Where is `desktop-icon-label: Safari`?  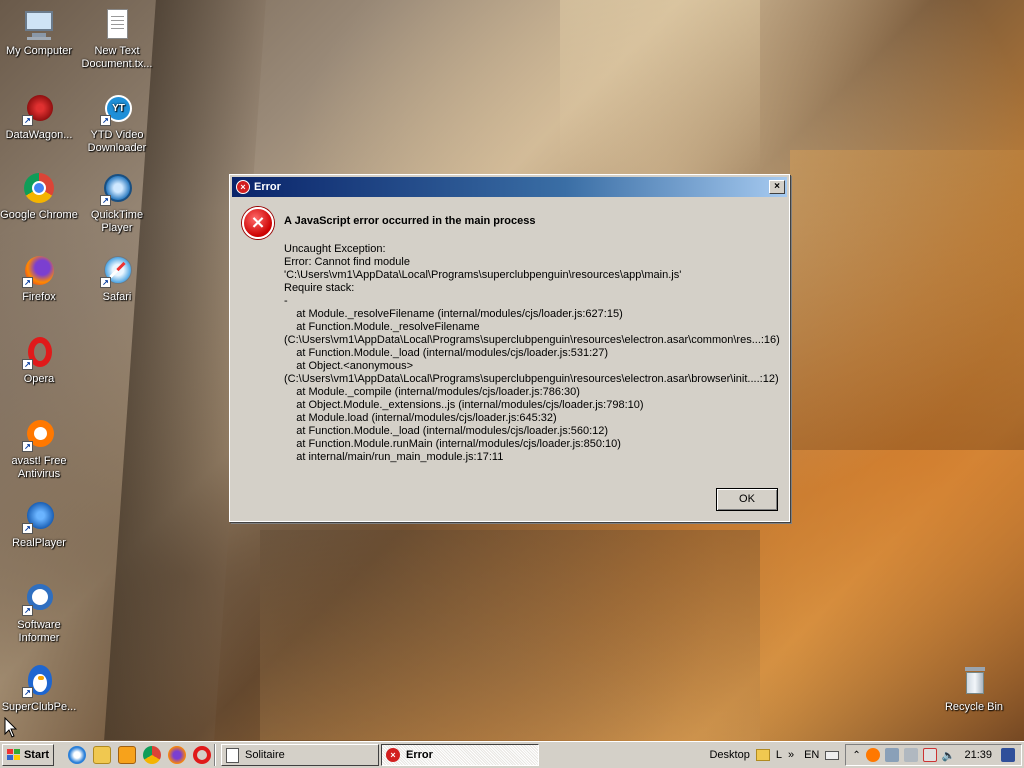
desktop-icon-label: Safari is located at coordinates (117, 297).